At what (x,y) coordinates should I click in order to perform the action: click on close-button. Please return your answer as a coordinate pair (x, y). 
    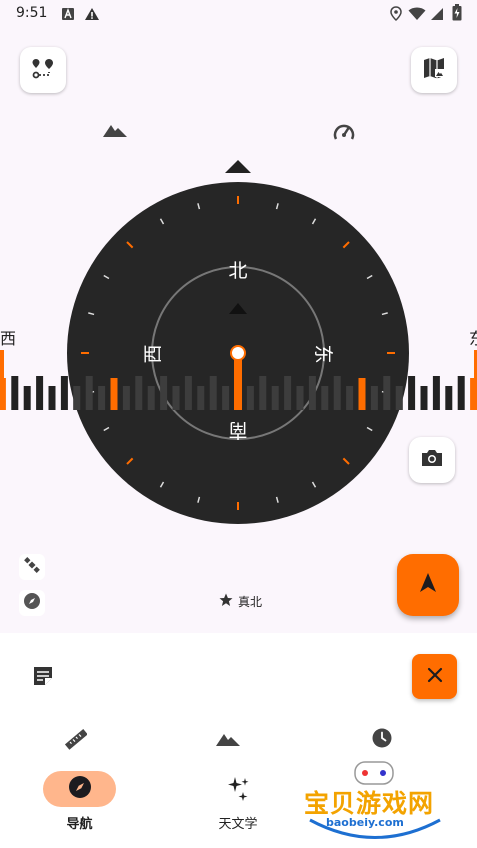
    Looking at the image, I should click on (434, 676).